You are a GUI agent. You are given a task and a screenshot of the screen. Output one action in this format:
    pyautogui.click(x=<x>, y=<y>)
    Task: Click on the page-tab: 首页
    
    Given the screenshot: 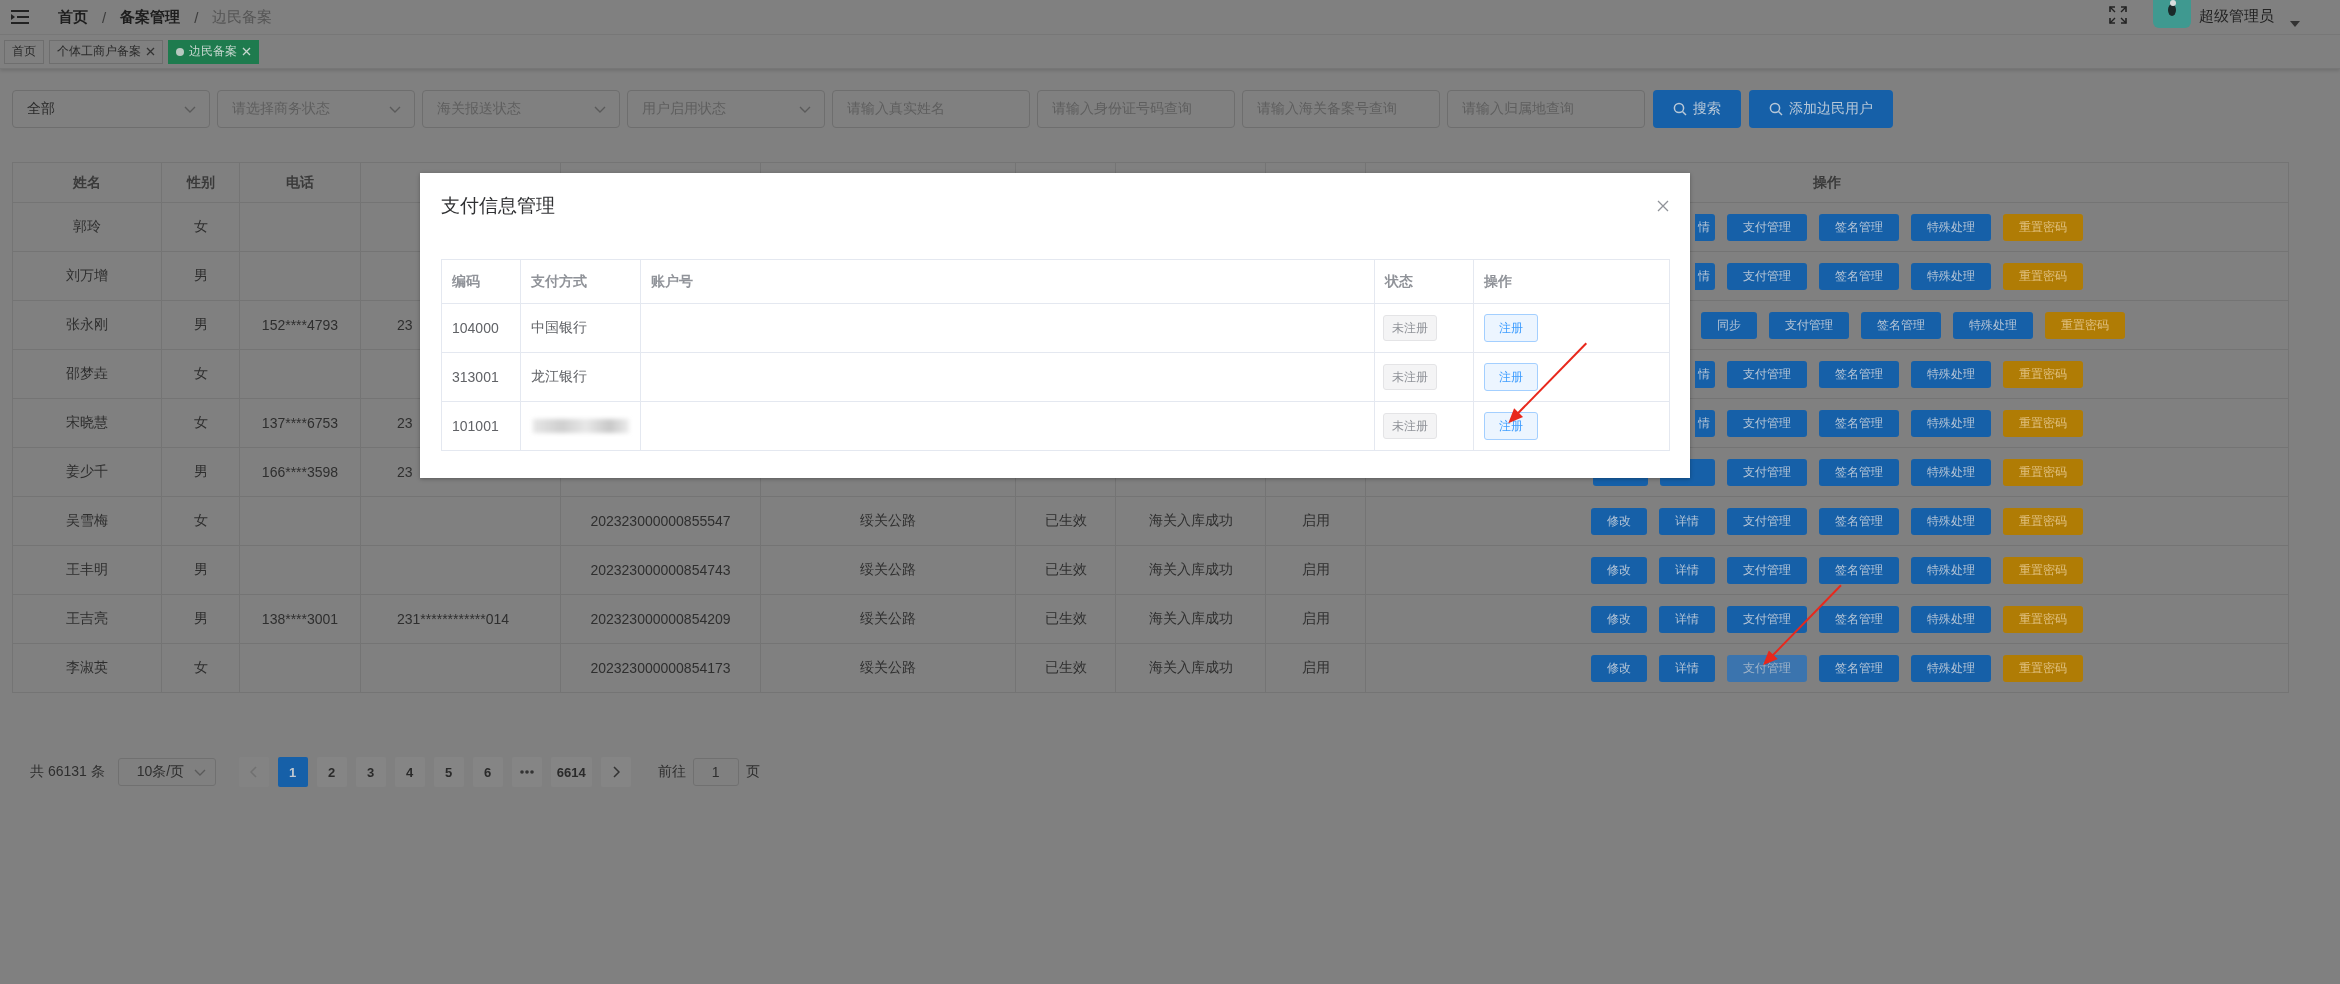 What is the action you would take?
    pyautogui.click(x=24, y=51)
    